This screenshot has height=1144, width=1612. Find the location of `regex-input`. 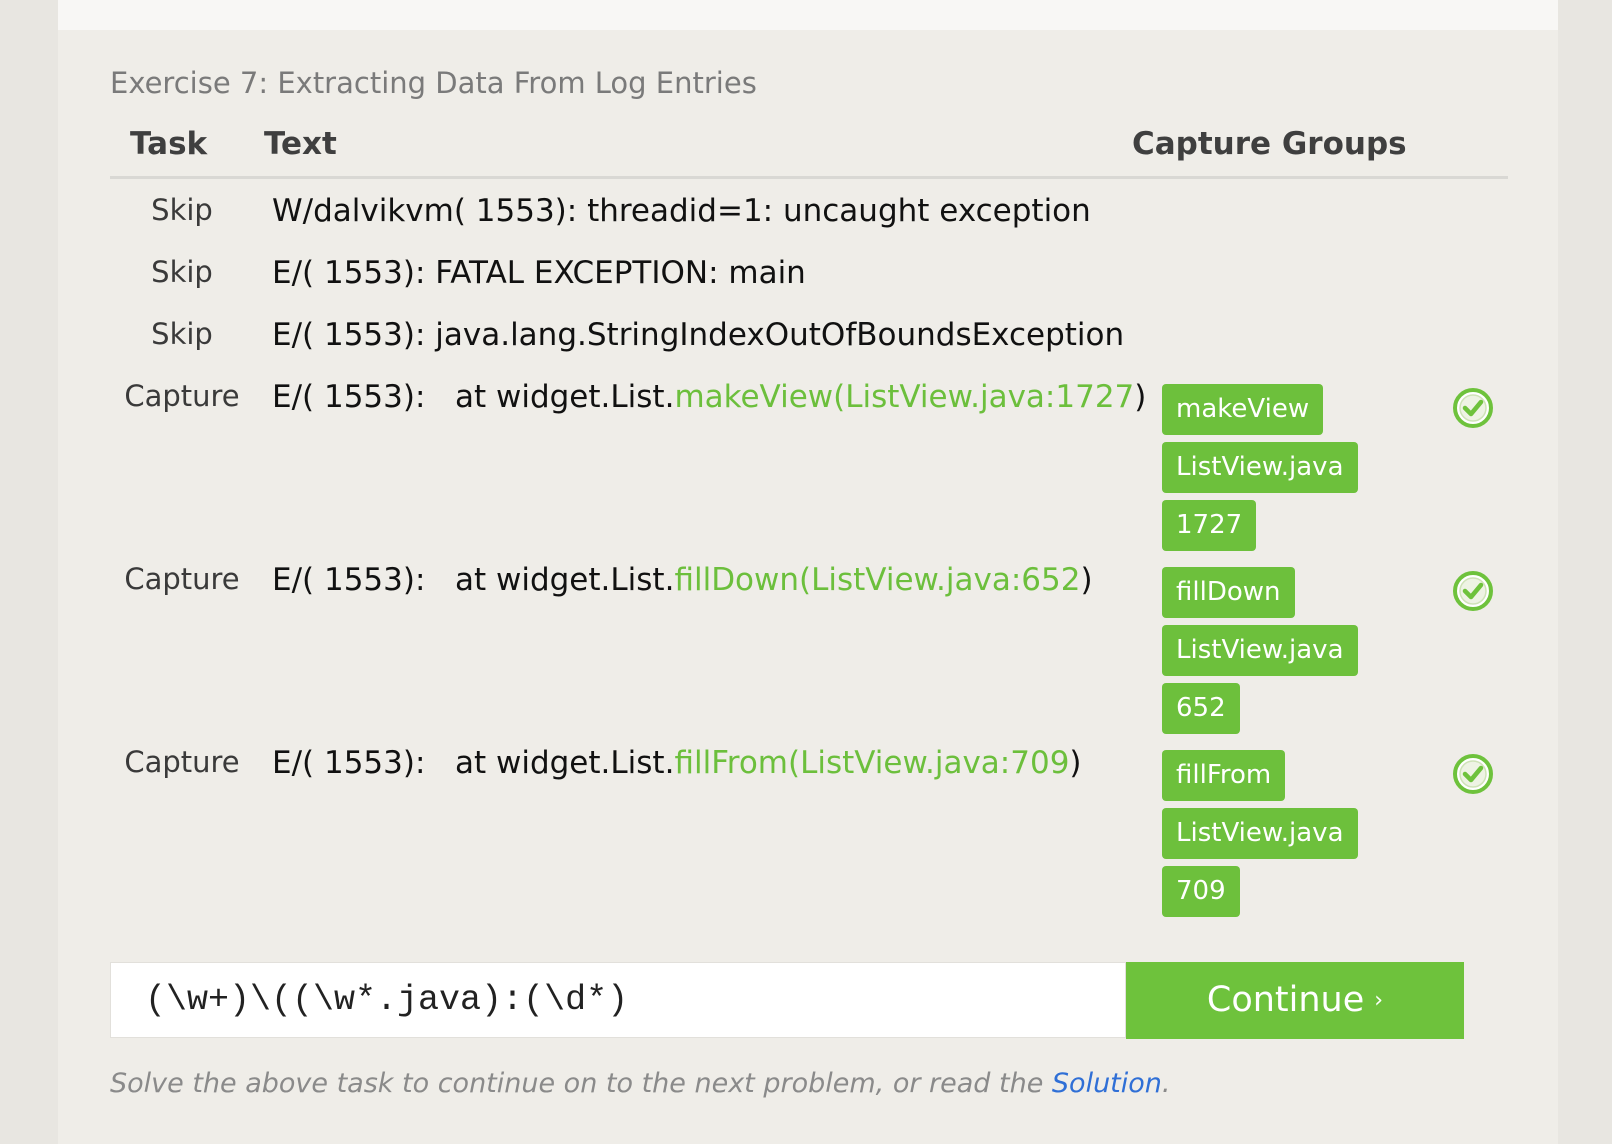

regex-input is located at coordinates (618, 1000).